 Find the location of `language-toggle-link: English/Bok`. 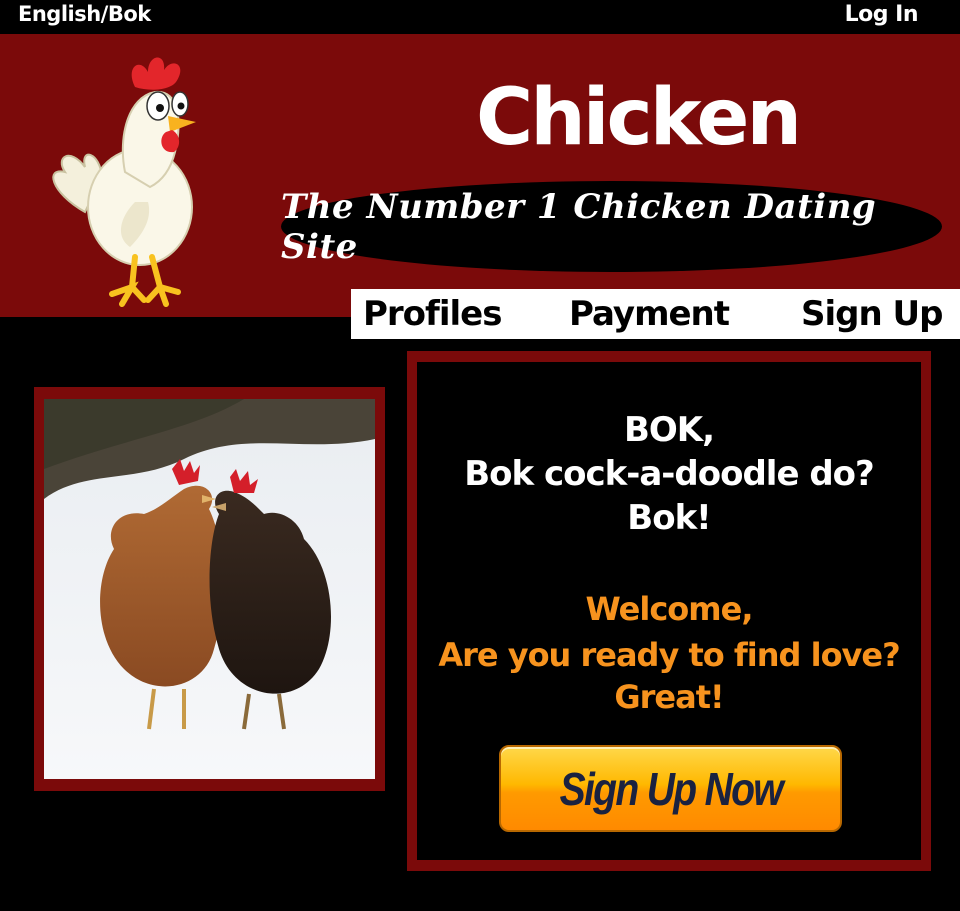

language-toggle-link: English/Bok is located at coordinates (84, 14).